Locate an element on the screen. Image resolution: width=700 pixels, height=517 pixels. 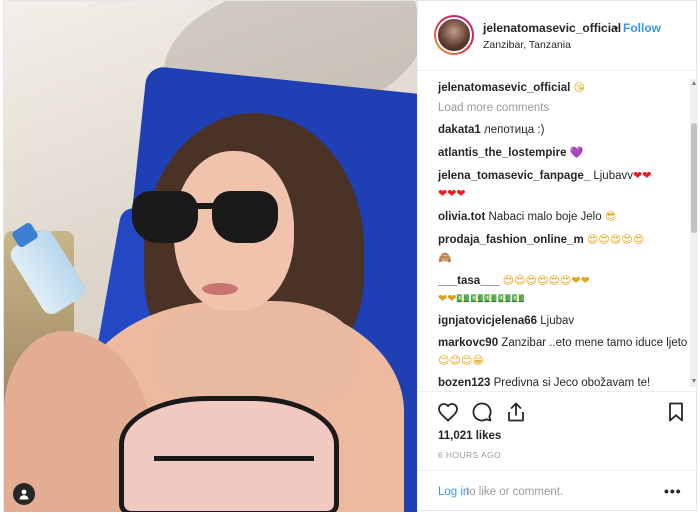
follow-button: Follow is located at coordinates (642, 28).